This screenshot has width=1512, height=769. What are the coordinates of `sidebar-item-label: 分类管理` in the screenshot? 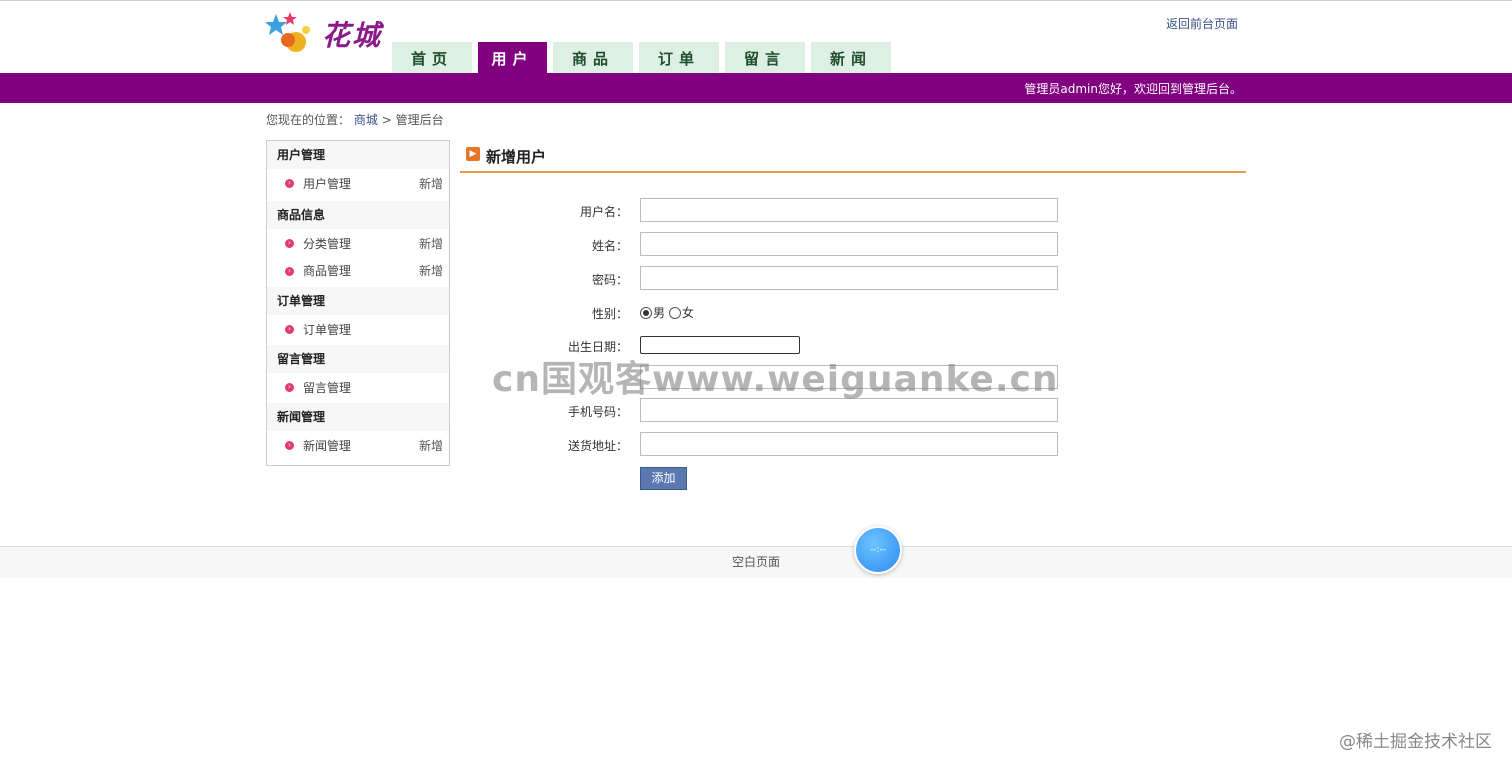 It's located at (327, 244).